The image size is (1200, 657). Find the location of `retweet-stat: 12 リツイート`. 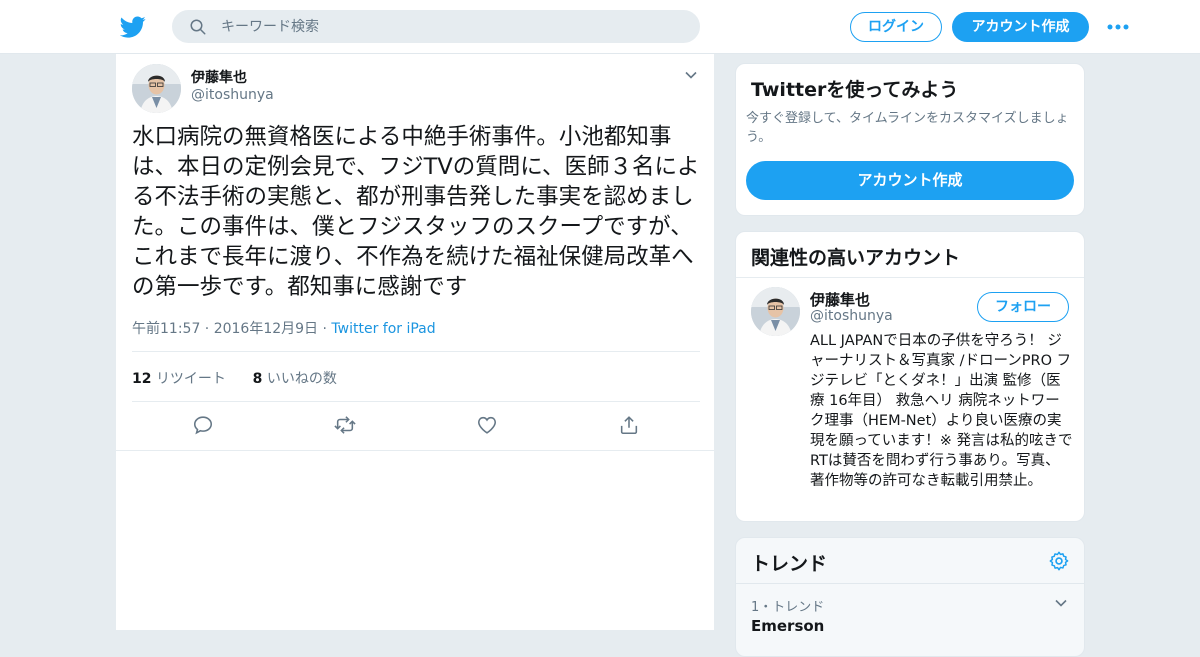

retweet-stat: 12 リツイート is located at coordinates (179, 379).